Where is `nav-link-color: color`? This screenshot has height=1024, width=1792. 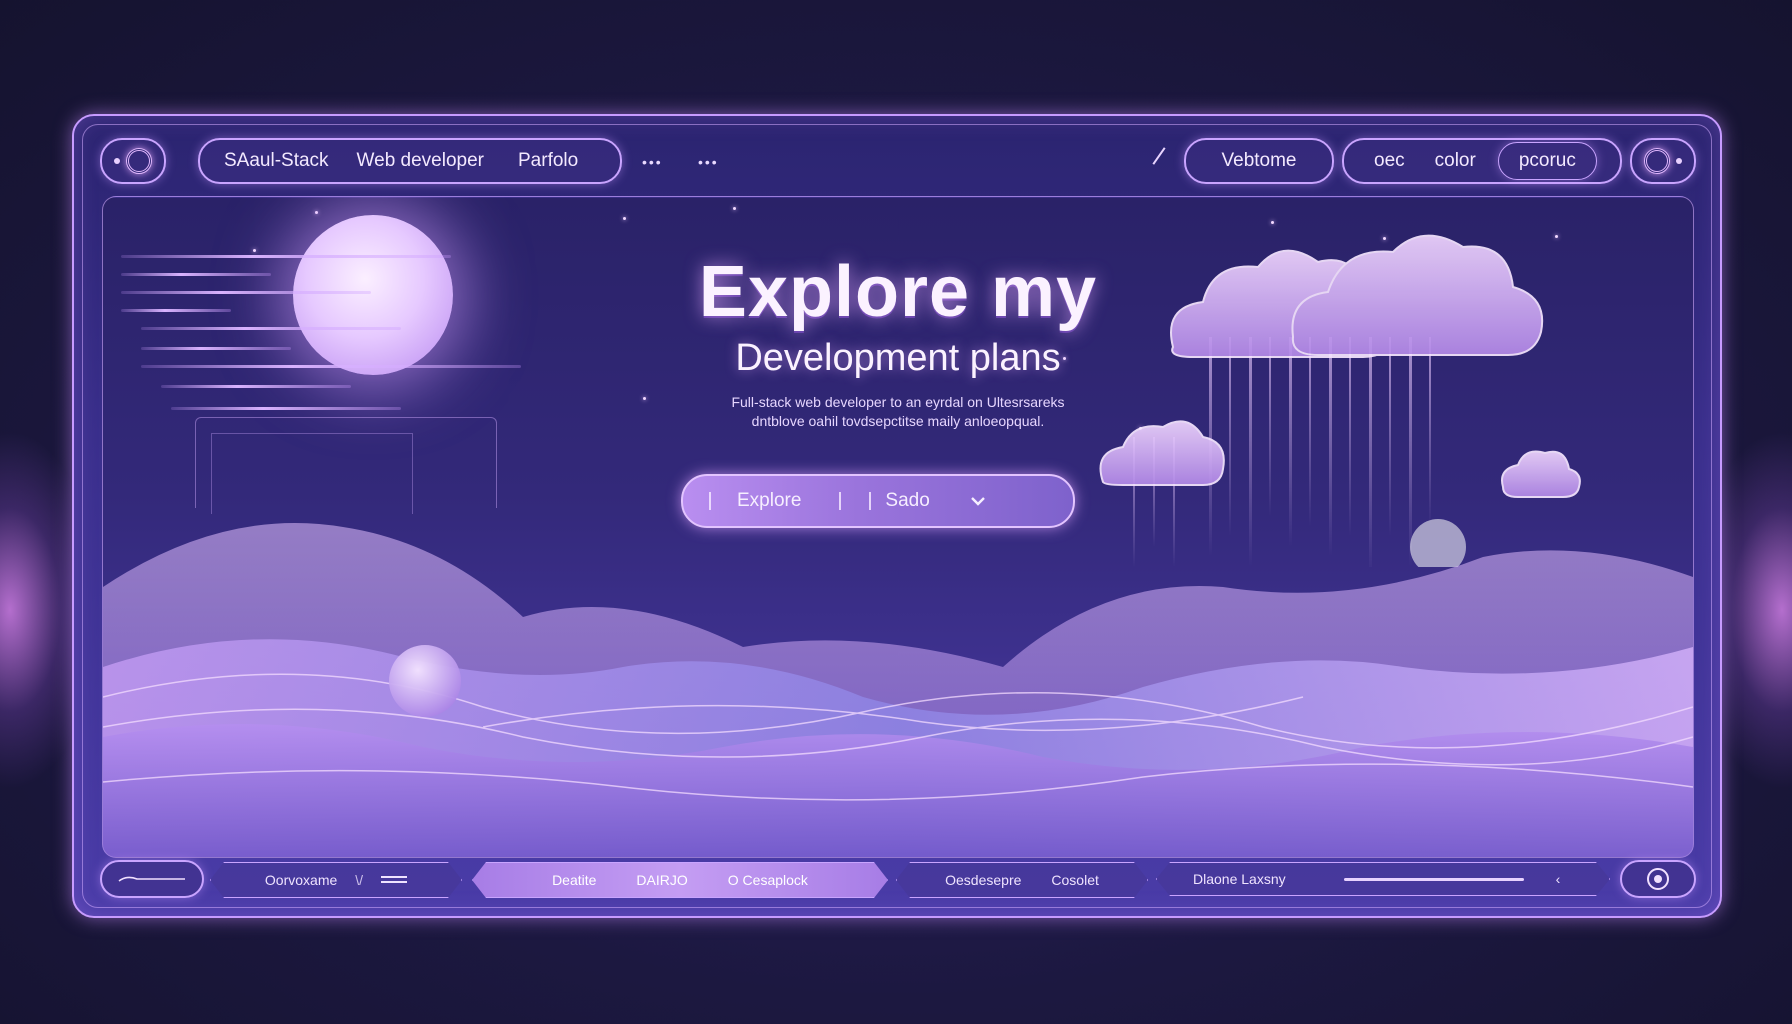
nav-link-color: color is located at coordinates (1455, 161).